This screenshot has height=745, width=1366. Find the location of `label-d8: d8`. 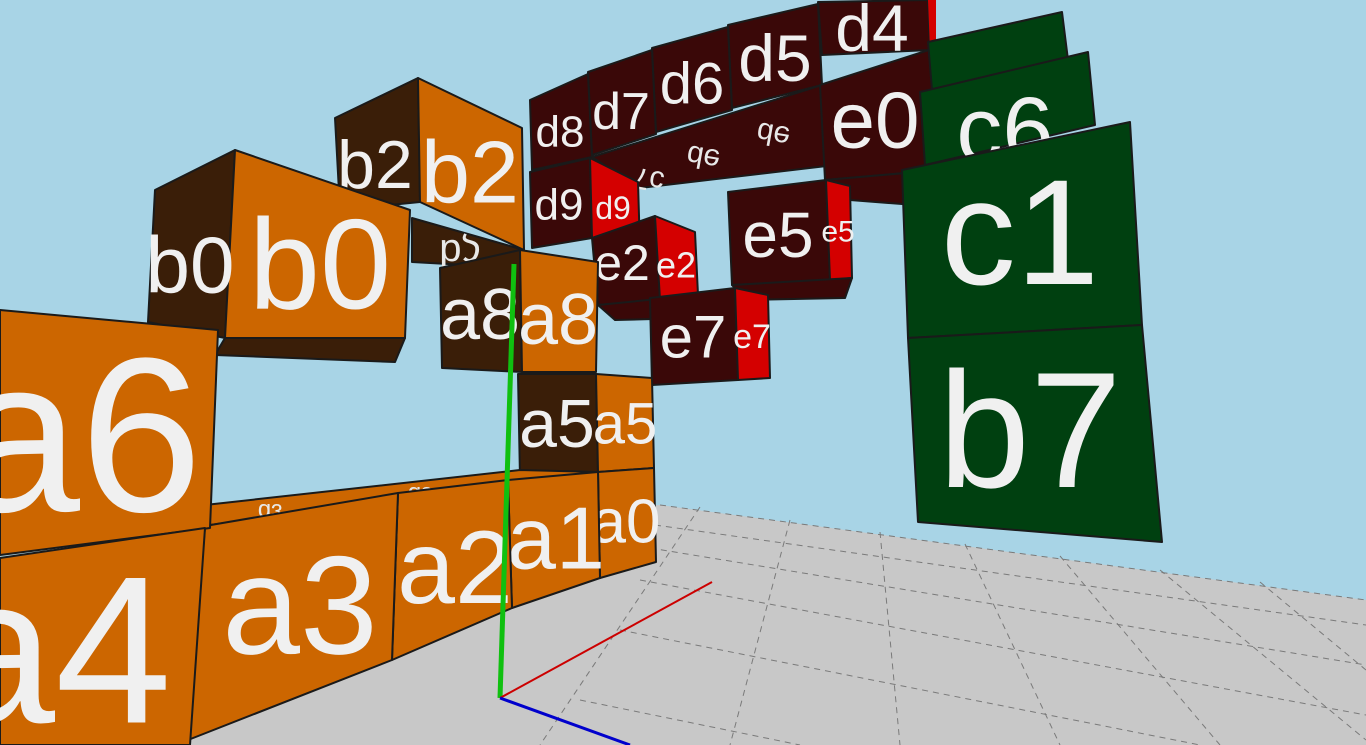

label-d8: d8 is located at coordinates (560, 132).